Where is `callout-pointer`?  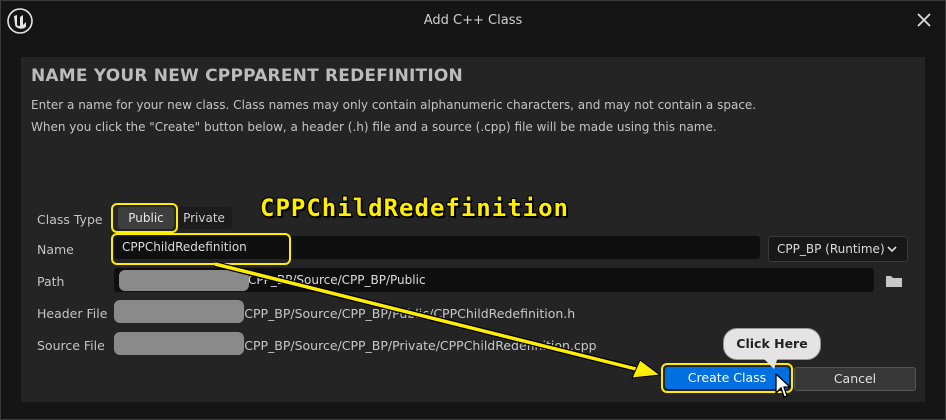
callout-pointer is located at coordinates (770, 363).